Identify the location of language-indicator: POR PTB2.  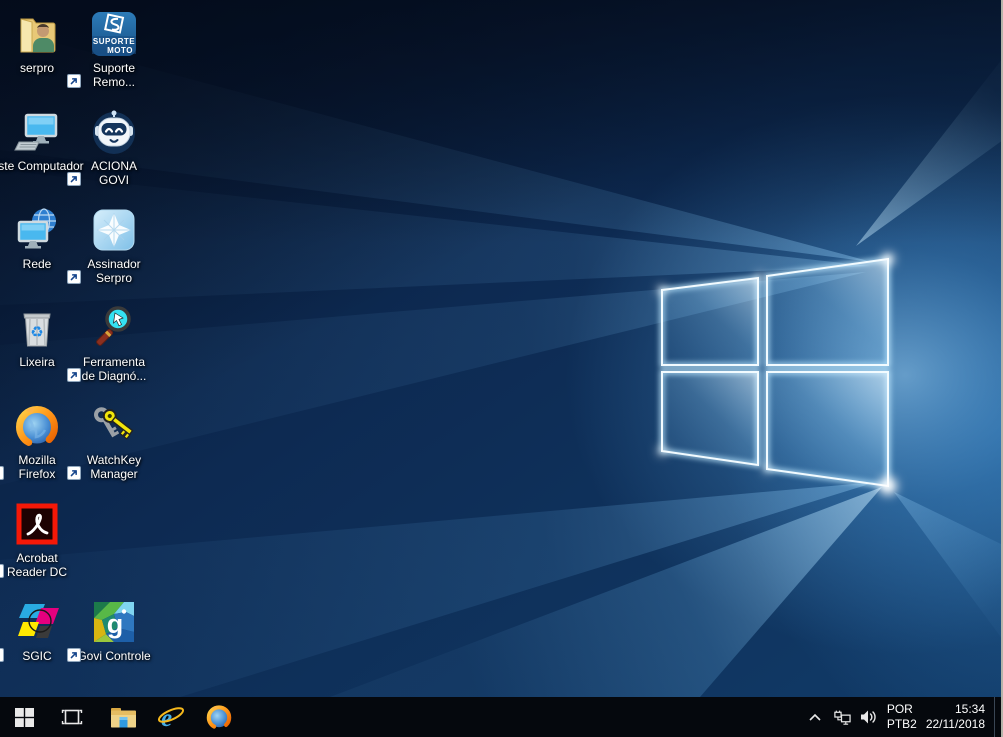
(902, 717).